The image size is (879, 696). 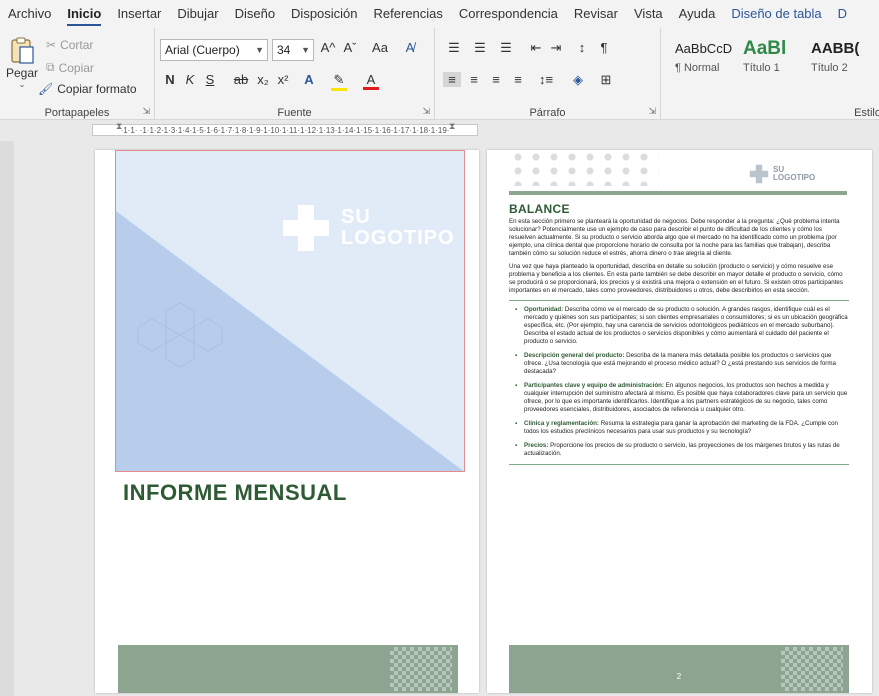 I want to click on tab-referencias: Referencias, so click(x=408, y=14).